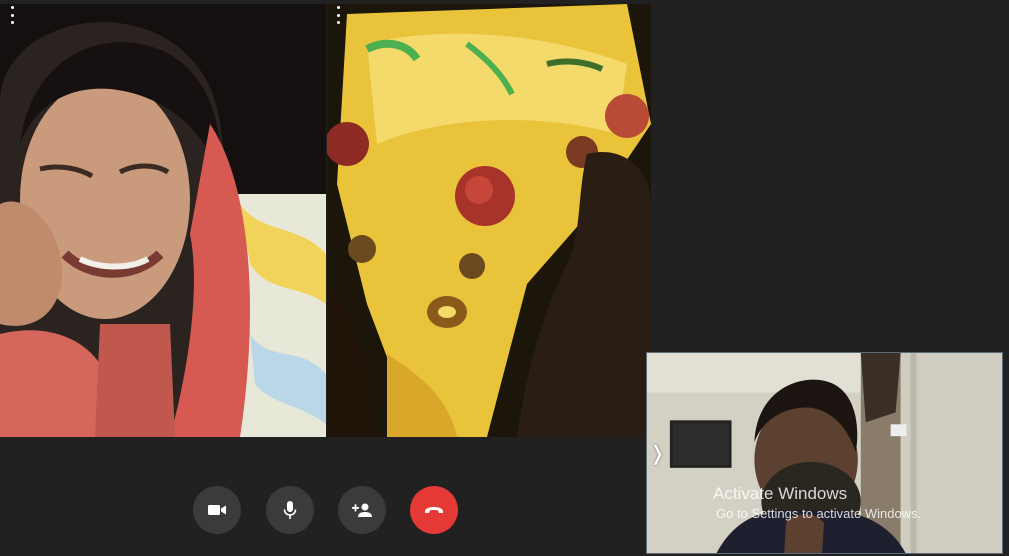  Describe the element at coordinates (657, 454) in the screenshot. I see `chevron-right-icon: ❭` at that location.